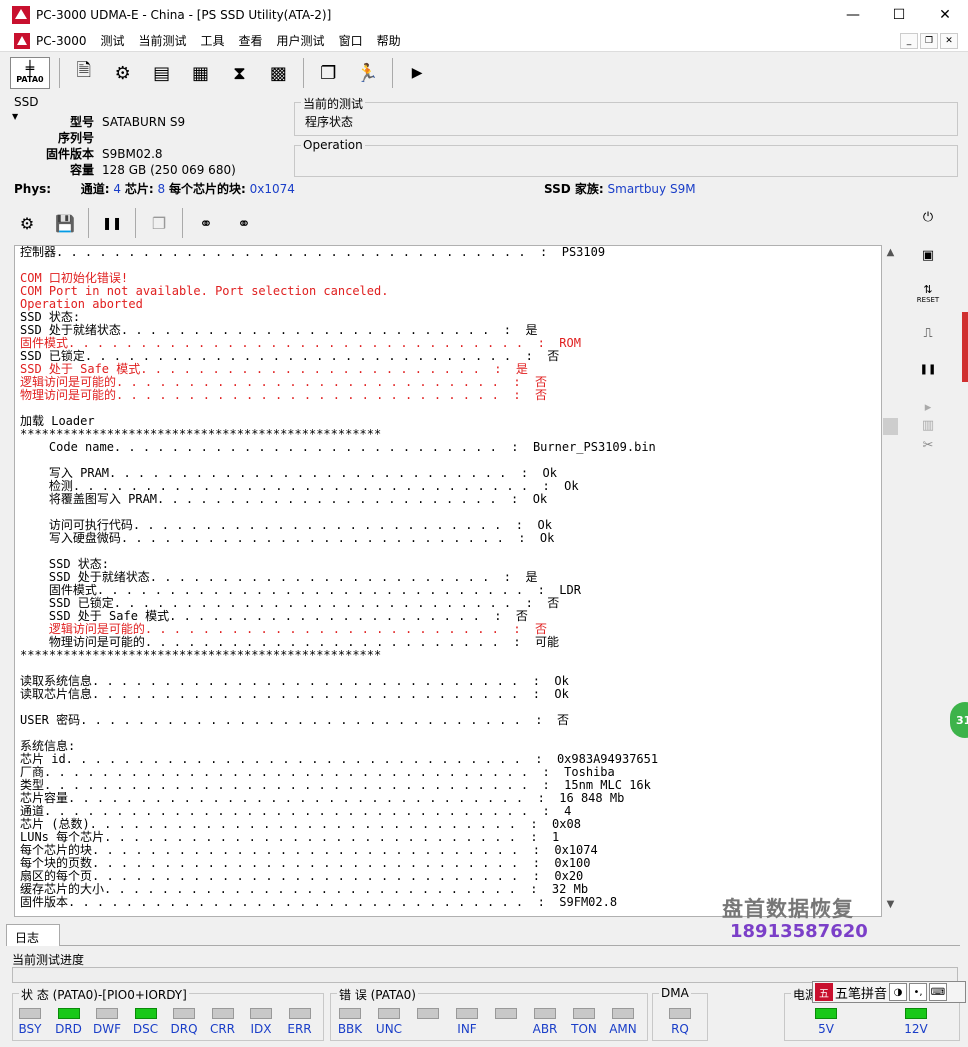  What do you see at coordinates (918, 992) in the screenshot?
I see `punctuation-icon: •,` at bounding box center [918, 992].